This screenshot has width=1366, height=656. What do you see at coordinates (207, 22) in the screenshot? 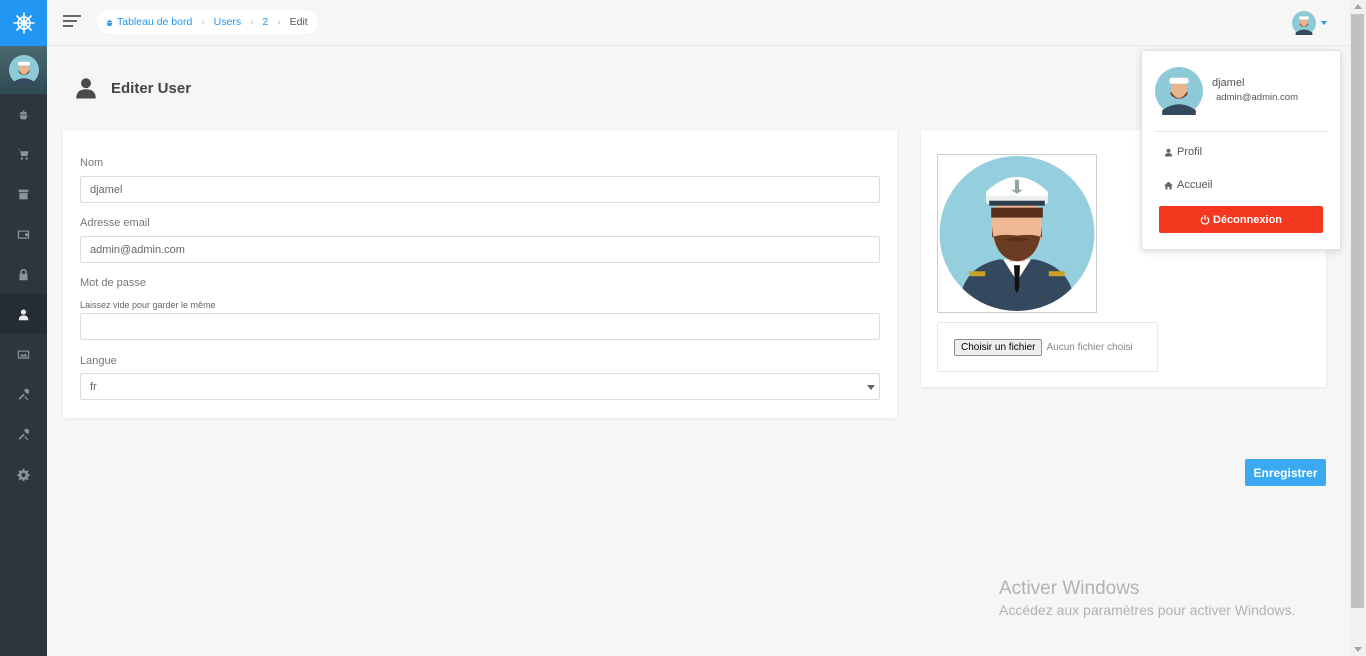
I see `breadcrumb: Tableau de bord › Users › 2 › Edit` at bounding box center [207, 22].